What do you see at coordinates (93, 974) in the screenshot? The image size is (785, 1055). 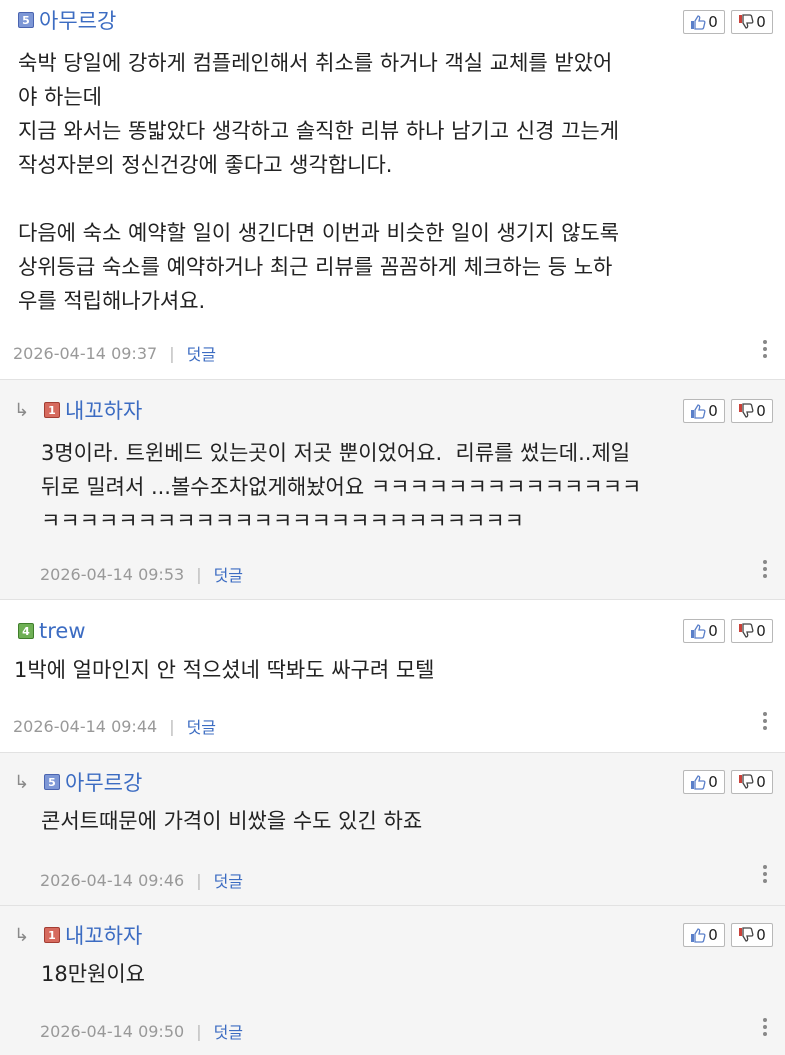 I see `comment-text: 18만원이요` at bounding box center [93, 974].